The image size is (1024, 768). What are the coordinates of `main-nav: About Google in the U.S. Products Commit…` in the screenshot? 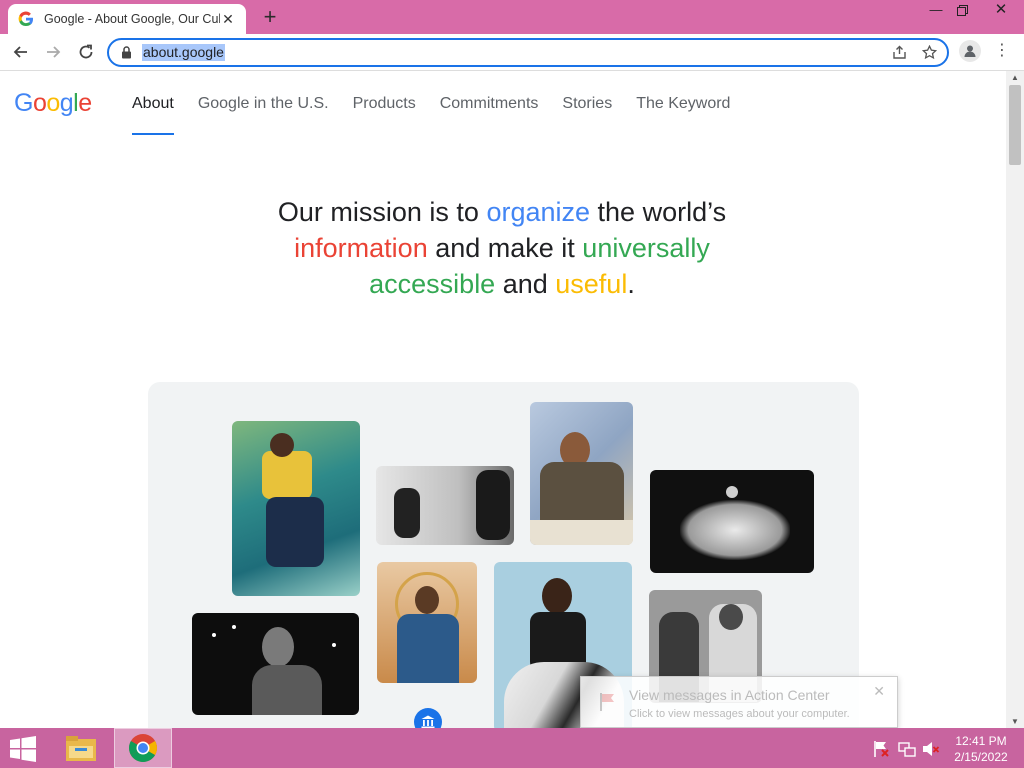 It's located at (443, 115).